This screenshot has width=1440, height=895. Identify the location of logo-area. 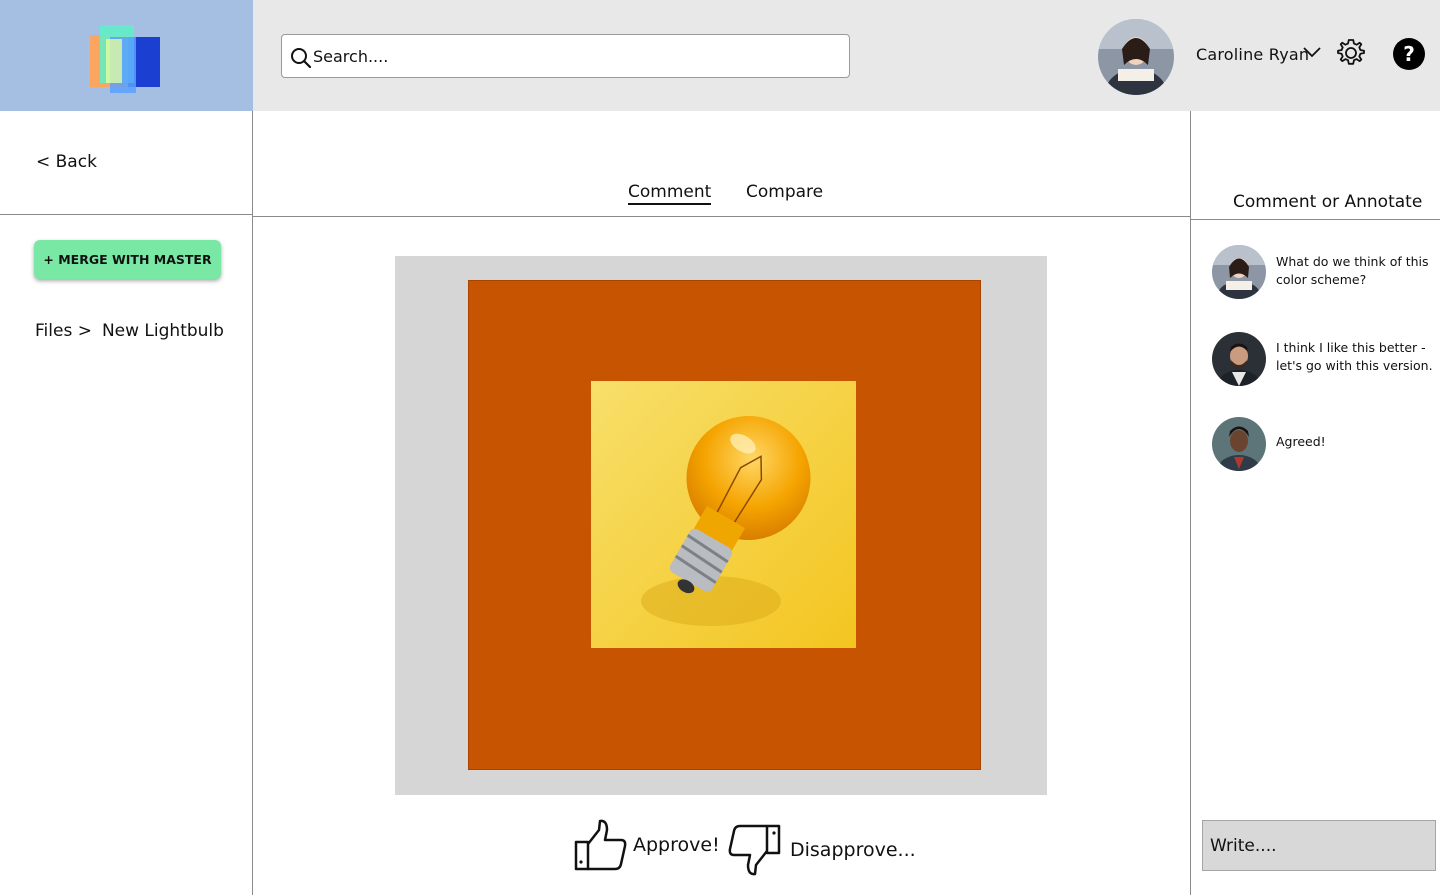
(126, 55).